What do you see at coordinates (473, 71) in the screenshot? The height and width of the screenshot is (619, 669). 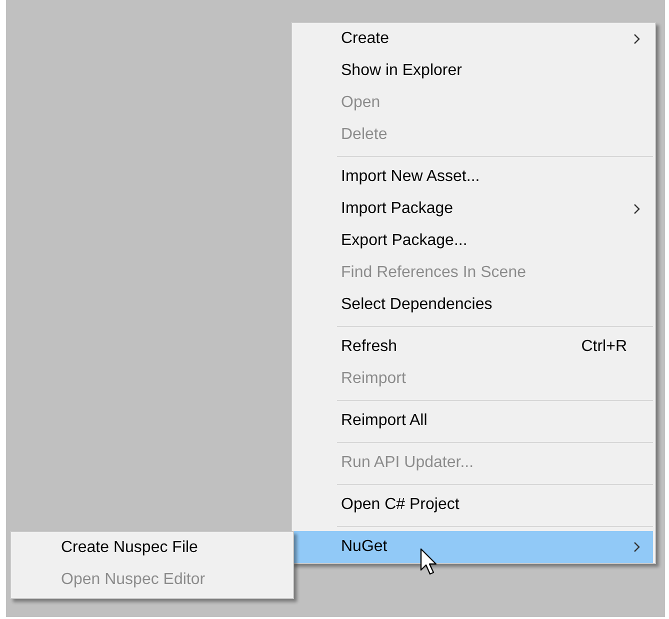 I see `menu-item: Show in Explorer` at bounding box center [473, 71].